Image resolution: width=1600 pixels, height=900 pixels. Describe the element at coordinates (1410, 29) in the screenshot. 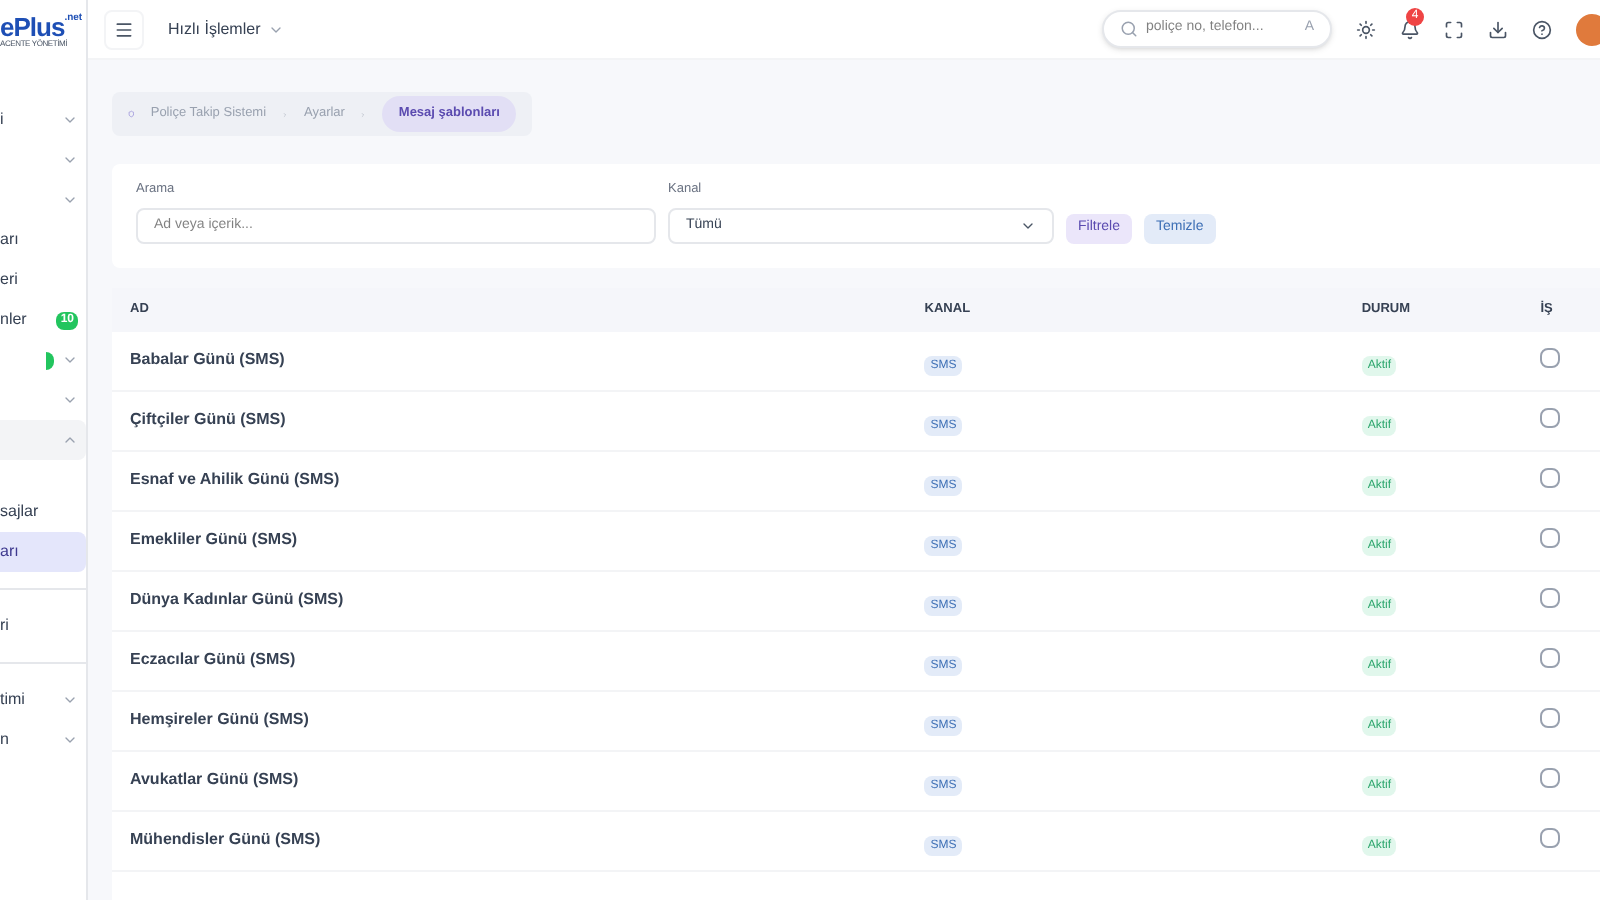

I see `notification-icon` at that location.